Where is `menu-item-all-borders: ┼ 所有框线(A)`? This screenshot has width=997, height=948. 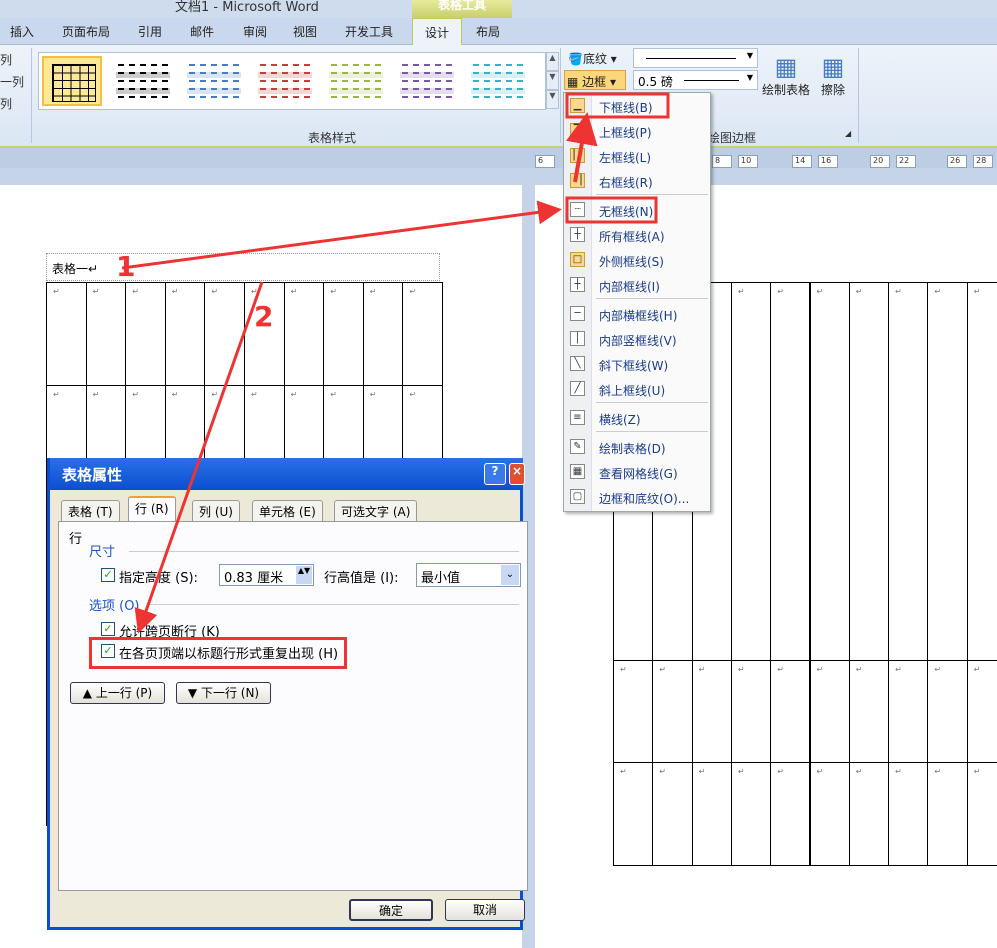 menu-item-all-borders: ┼ 所有框线(A) is located at coordinates (637, 235).